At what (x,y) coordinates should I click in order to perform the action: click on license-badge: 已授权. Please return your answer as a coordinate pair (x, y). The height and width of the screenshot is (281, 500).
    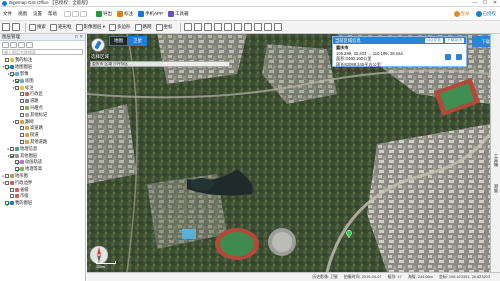
    Looking at the image, I should click on (485, 14).